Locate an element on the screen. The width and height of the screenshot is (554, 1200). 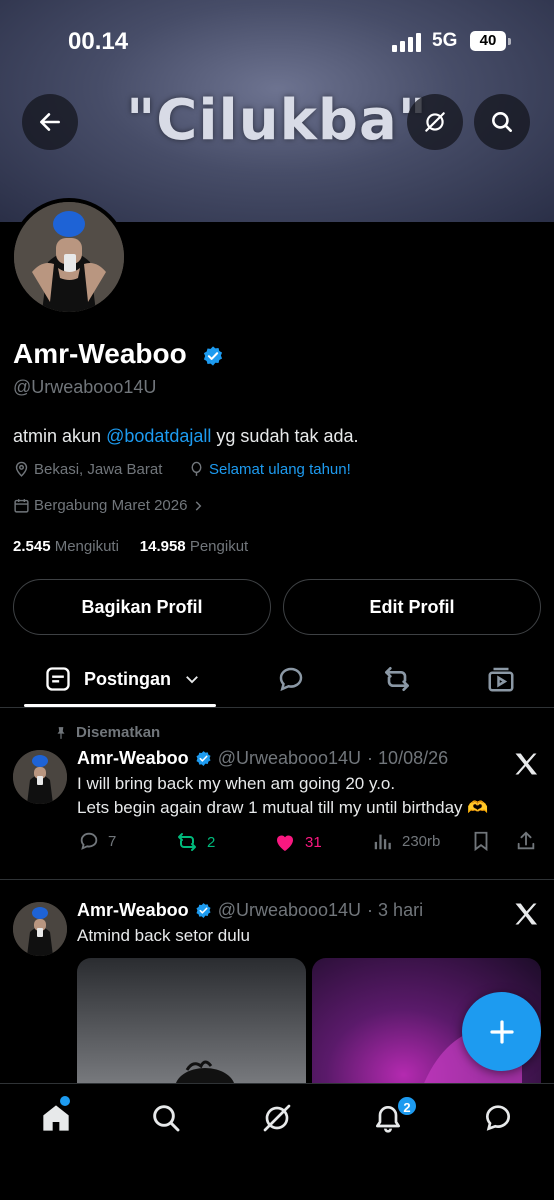
tab-replies is located at coordinates (291, 679).